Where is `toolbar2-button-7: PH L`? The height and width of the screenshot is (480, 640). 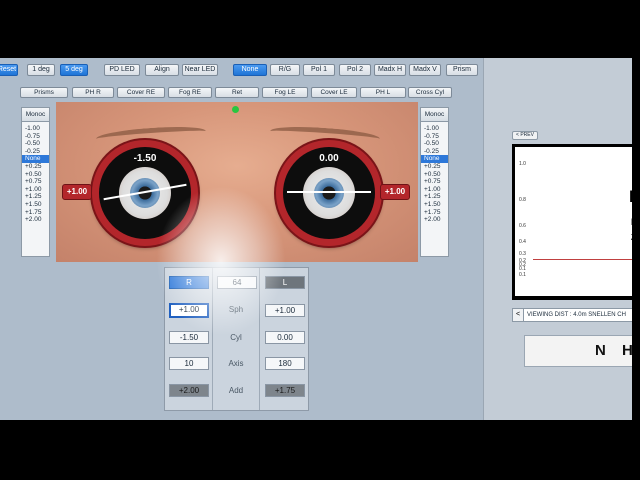
toolbar2-button-7: PH L is located at coordinates (383, 92).